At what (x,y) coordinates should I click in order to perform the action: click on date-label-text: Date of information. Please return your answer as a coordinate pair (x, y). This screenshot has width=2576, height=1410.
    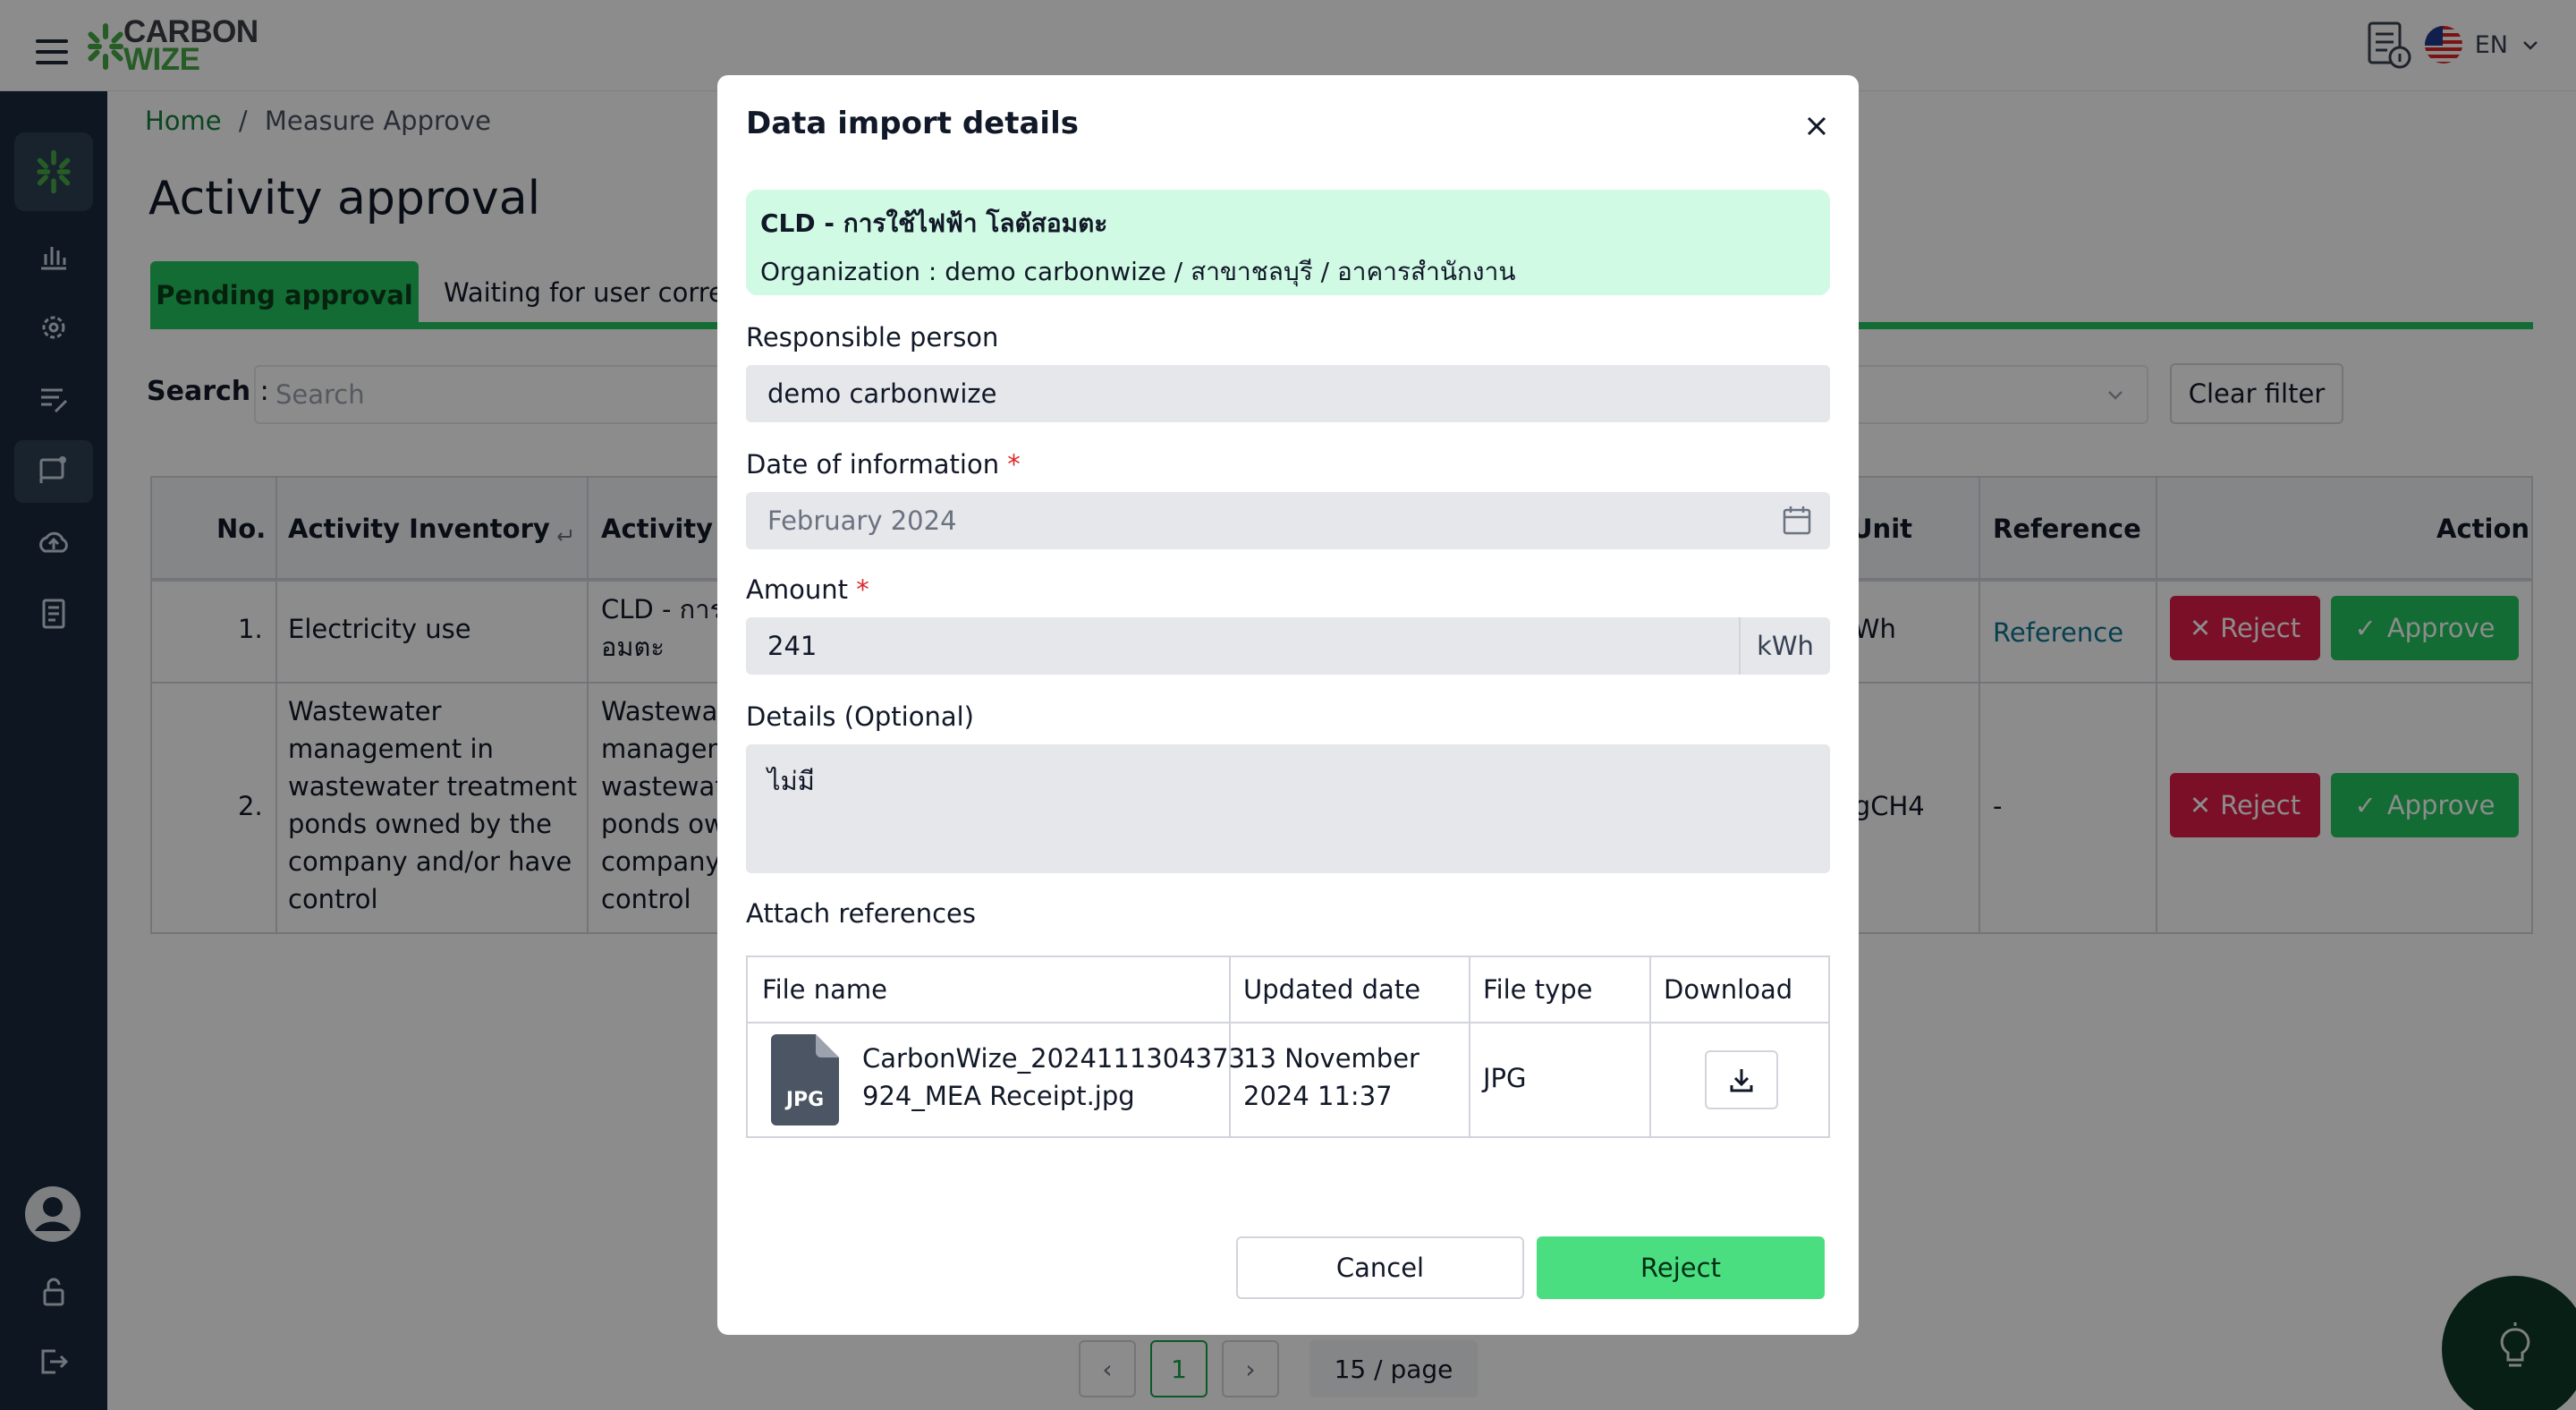
    Looking at the image, I should click on (873, 465).